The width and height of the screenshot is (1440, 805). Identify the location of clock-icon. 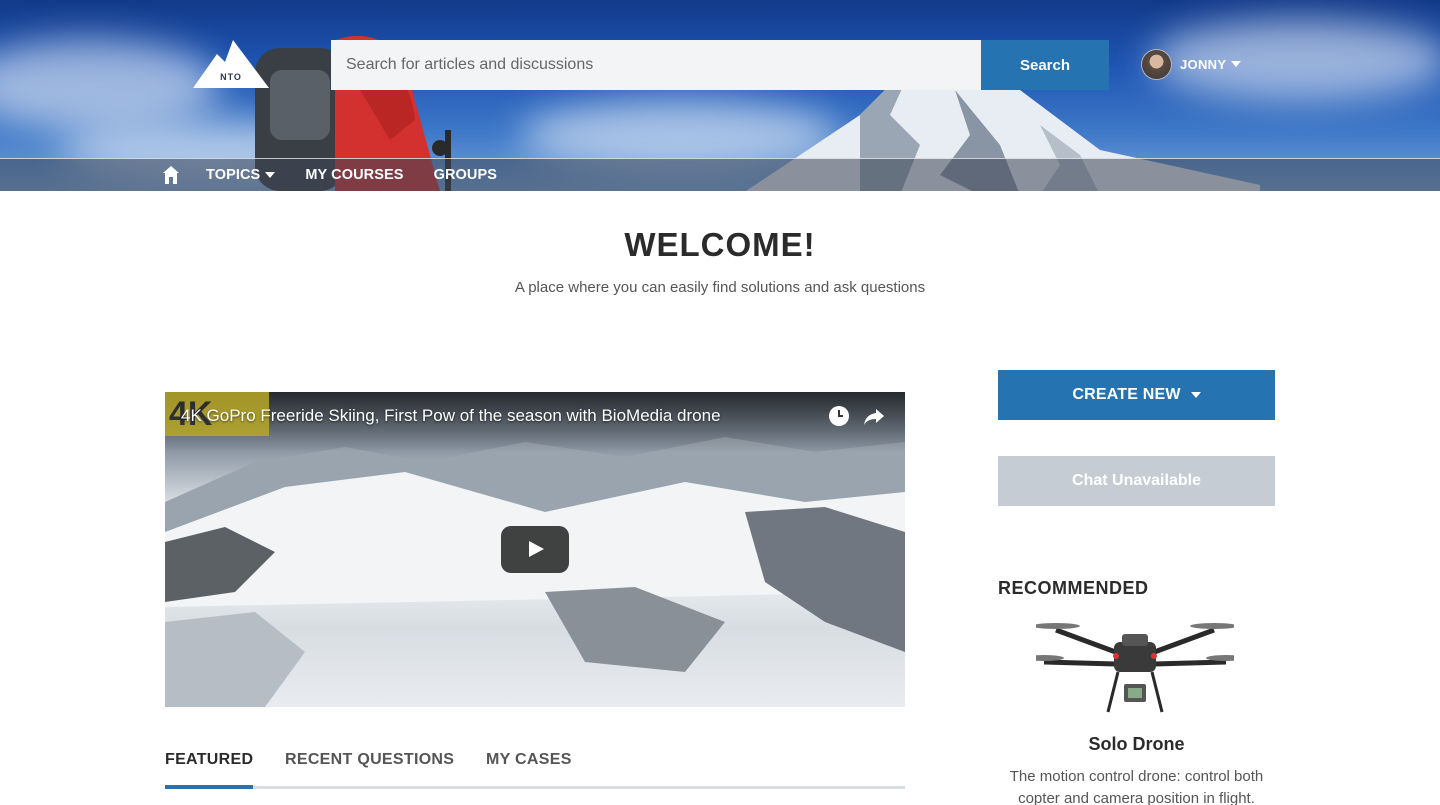
(839, 416).